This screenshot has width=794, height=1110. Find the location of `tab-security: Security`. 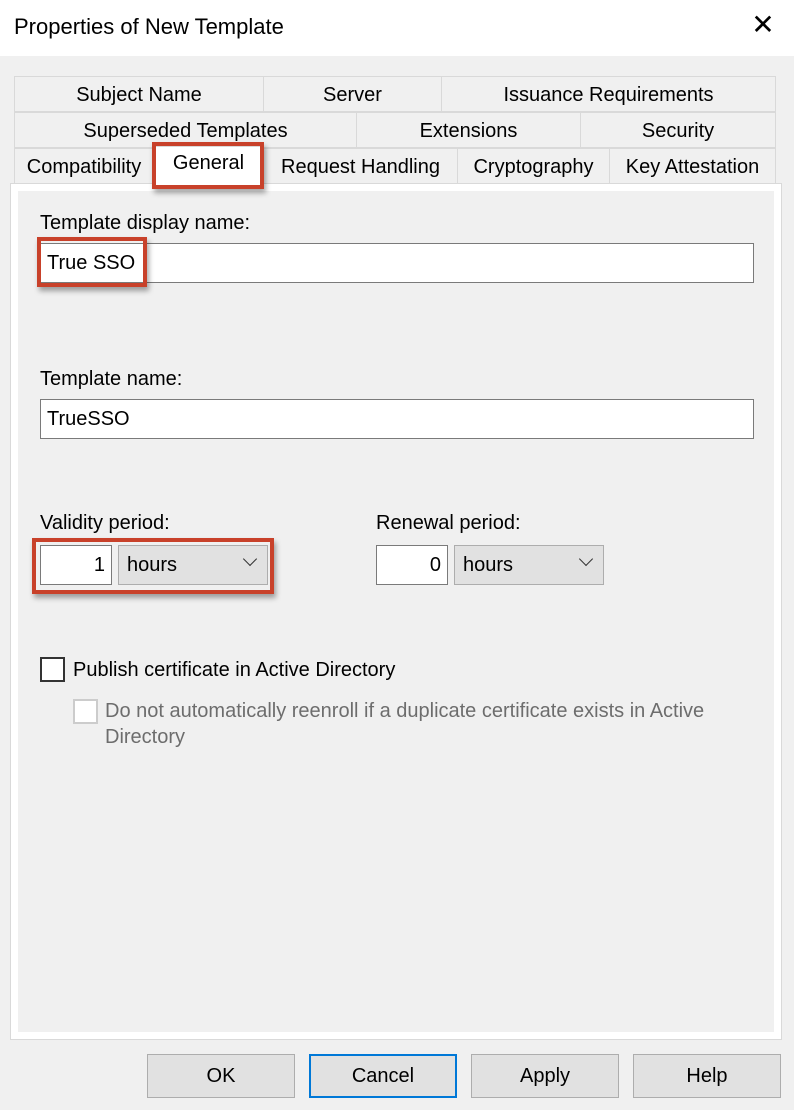

tab-security: Security is located at coordinates (678, 130).